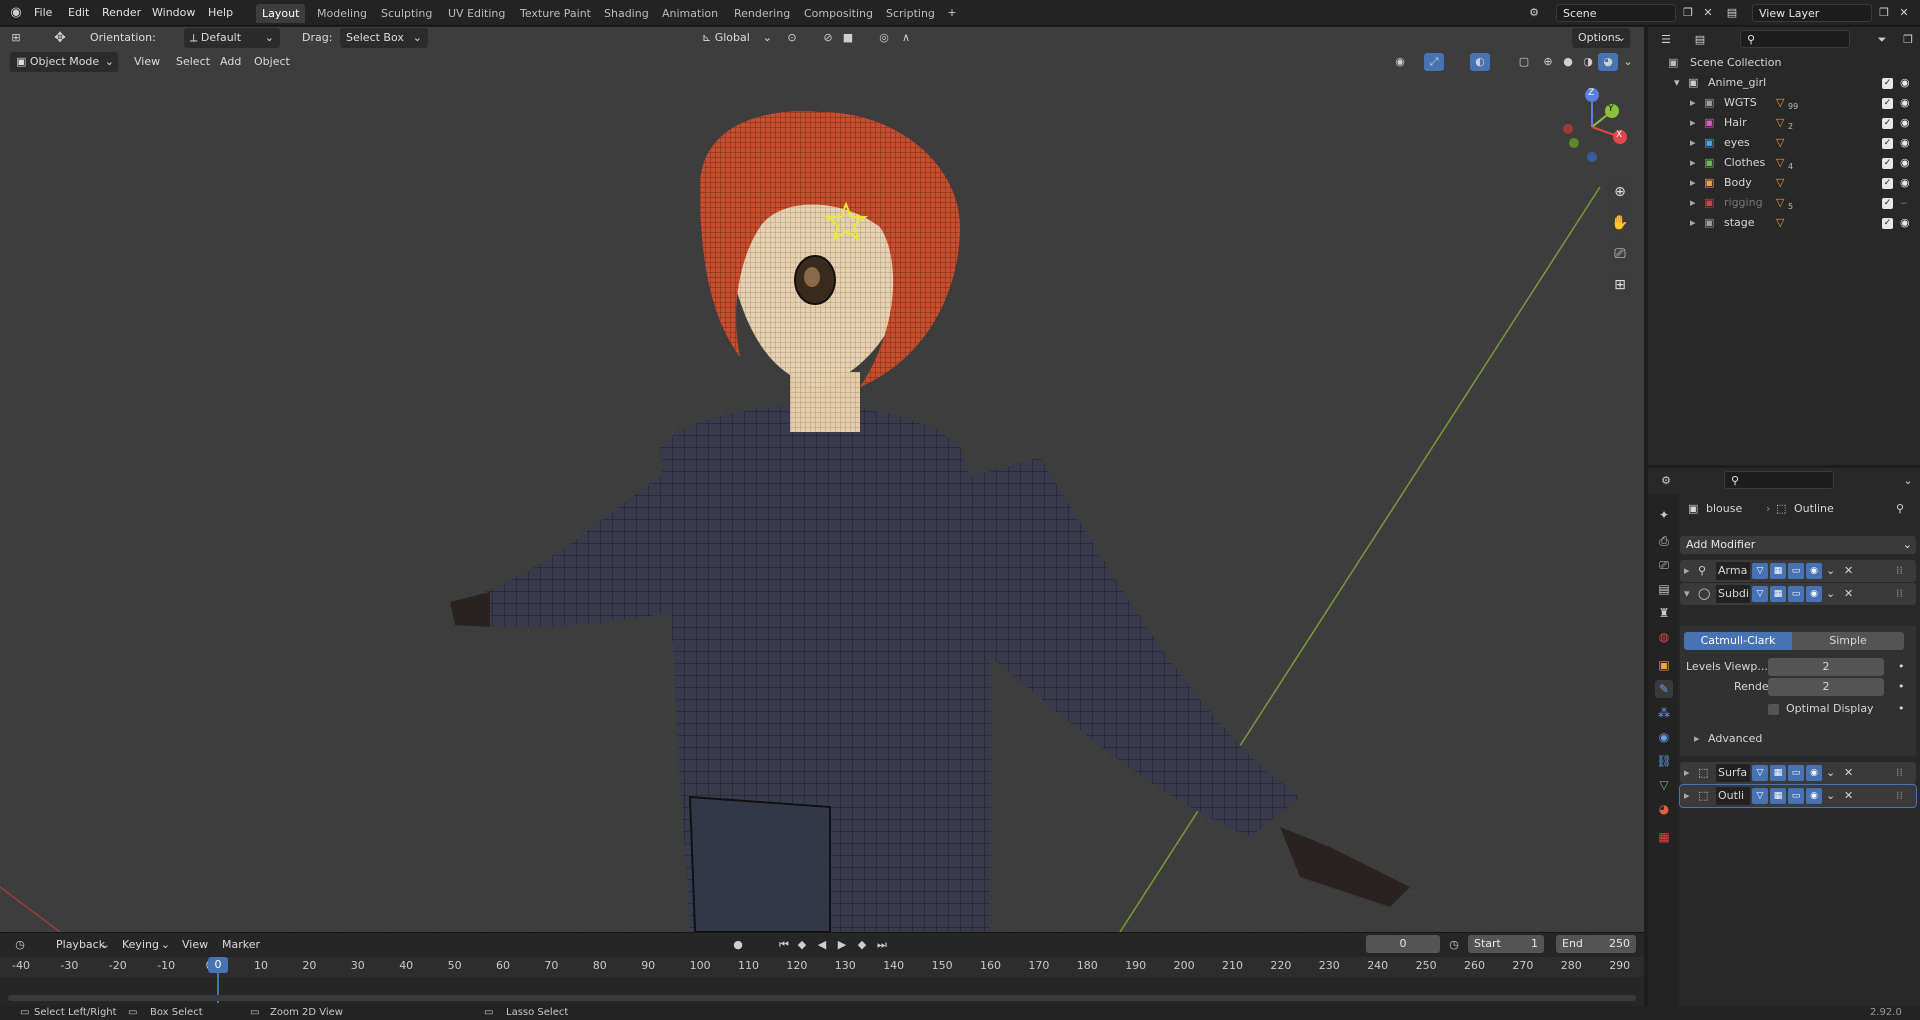 Image resolution: width=1920 pixels, height=1020 pixels. What do you see at coordinates (838, 13) in the screenshot?
I see `tab-compositing: Compositing` at bounding box center [838, 13].